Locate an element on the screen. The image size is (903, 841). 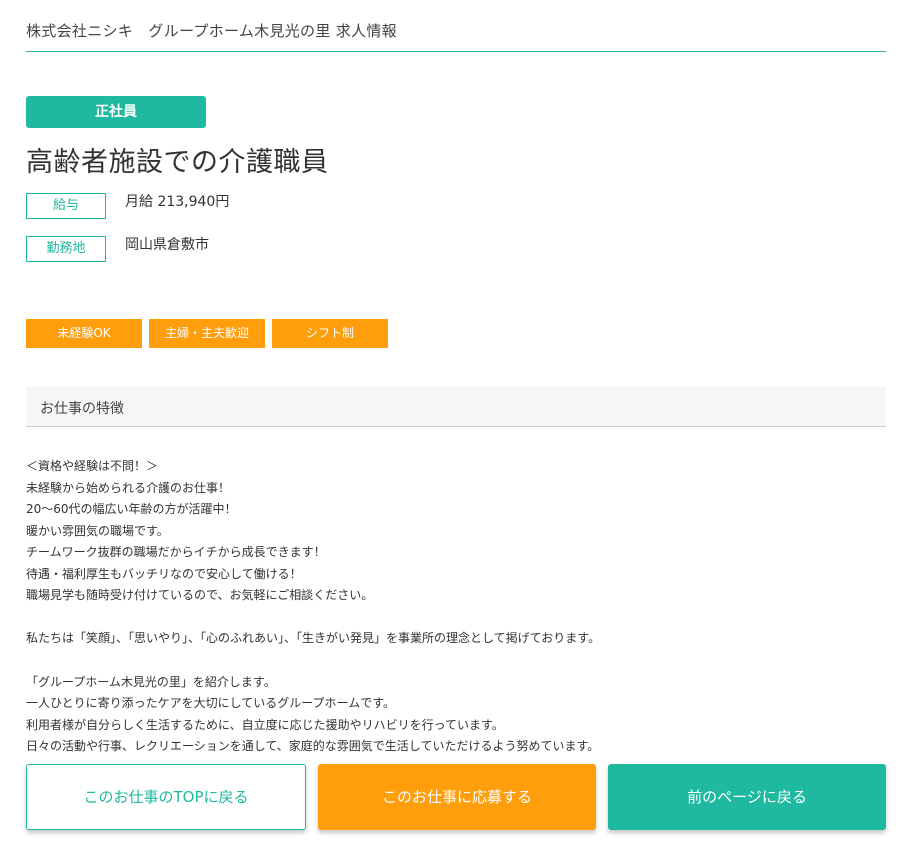
salary-value: 月給 213,940円 is located at coordinates (177, 202).